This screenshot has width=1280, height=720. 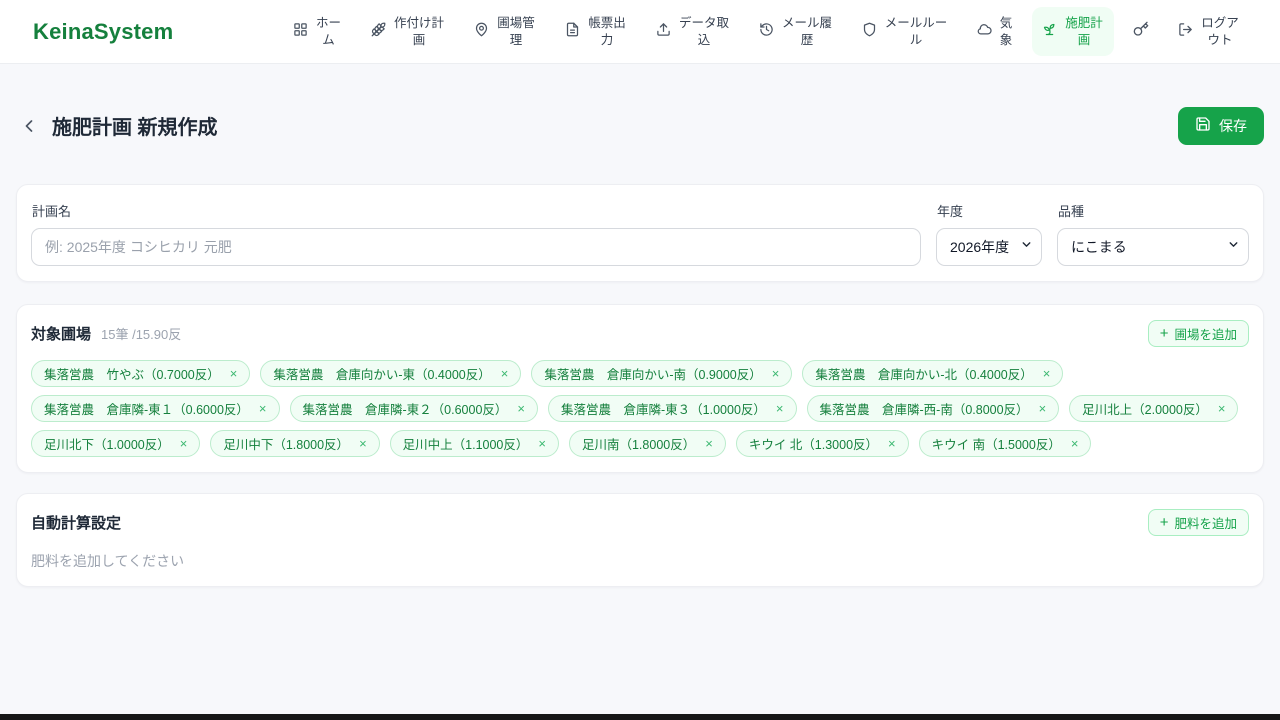 I want to click on nav-item-report-output: 帳票出力, so click(x=596, y=31).